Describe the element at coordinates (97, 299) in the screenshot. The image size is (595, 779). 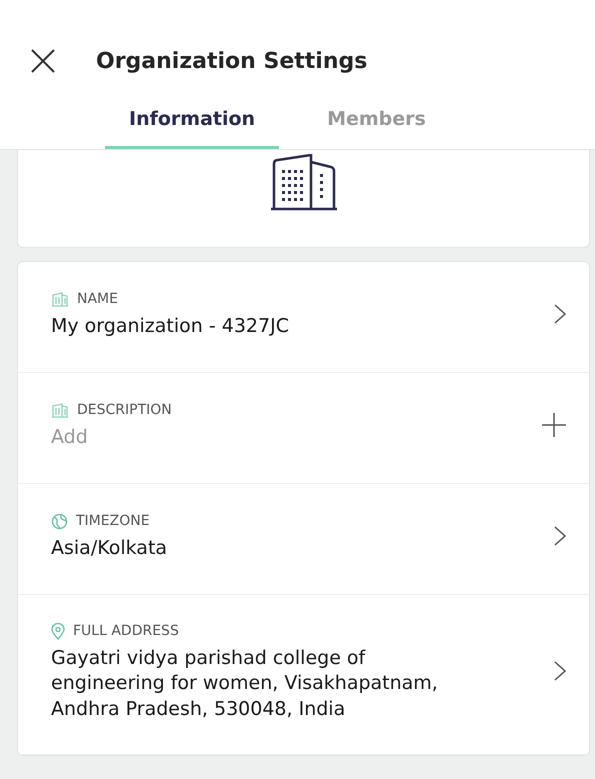
I see `field-label: NAME` at that location.